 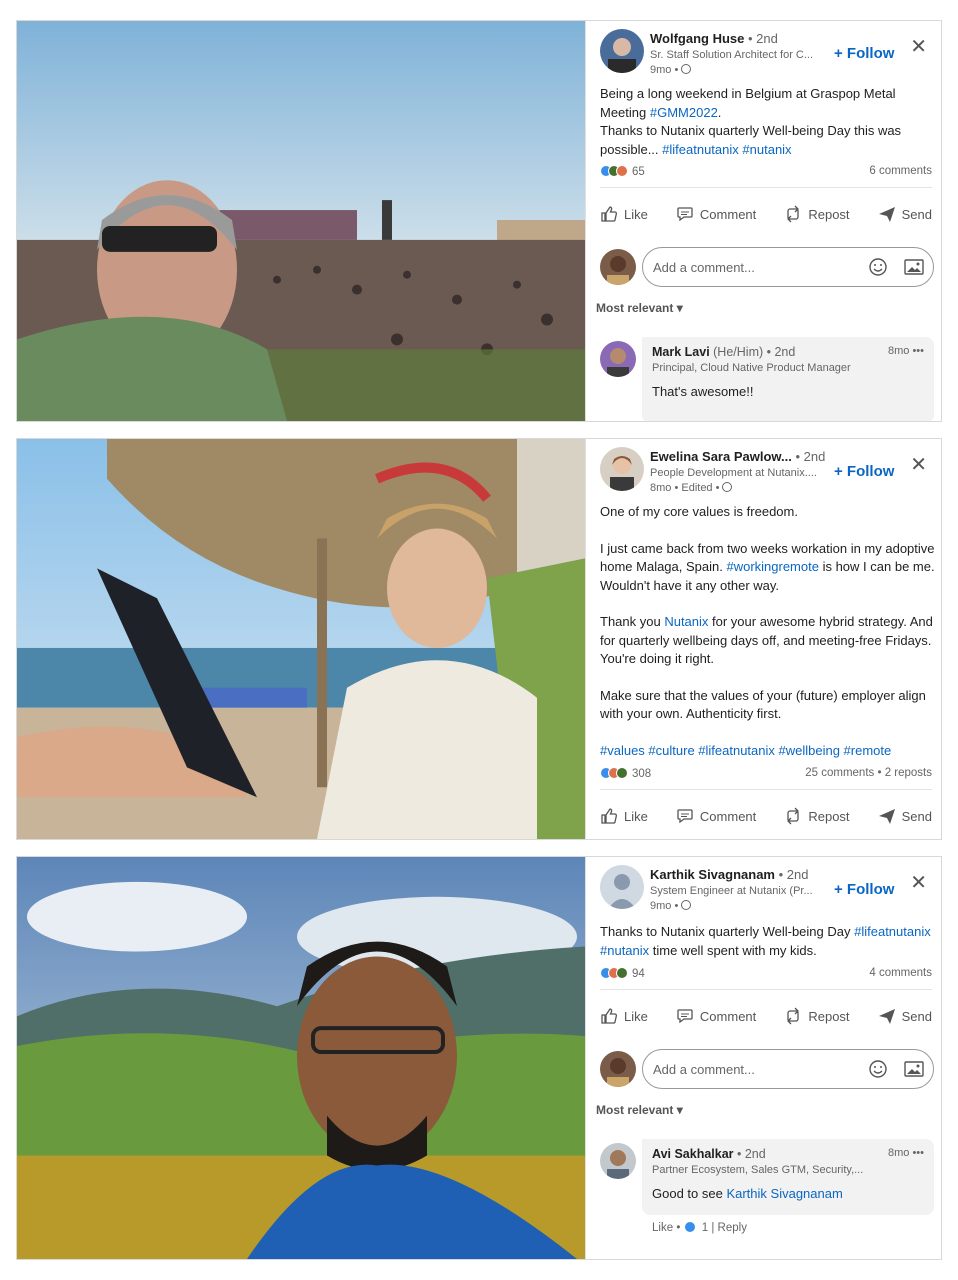 What do you see at coordinates (900, 973) in the screenshot?
I see `comment-count: 4 comments` at bounding box center [900, 973].